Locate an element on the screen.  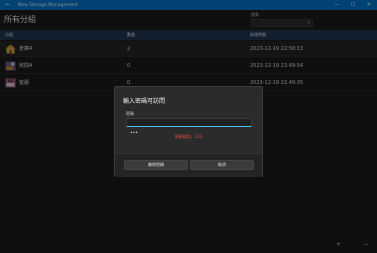
password-label: 密碼 is located at coordinates (130, 113).